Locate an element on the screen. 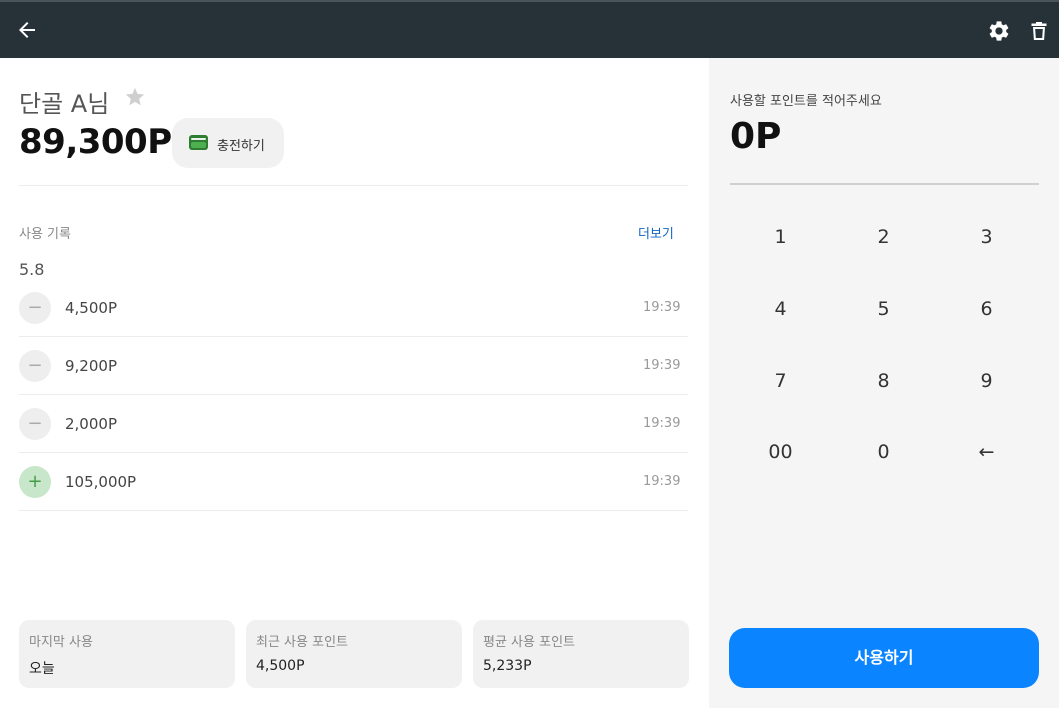 This screenshot has width=1059, height=708. key-00: 00 is located at coordinates (780, 452).